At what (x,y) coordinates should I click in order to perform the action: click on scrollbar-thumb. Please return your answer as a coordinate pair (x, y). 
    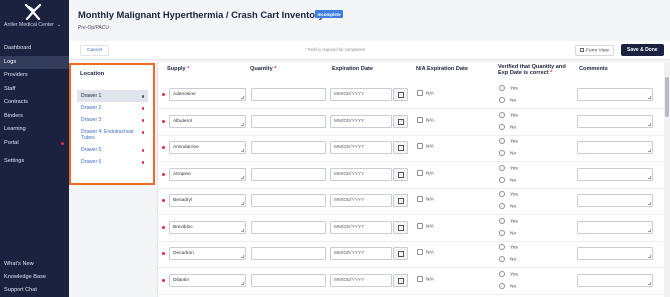
    Looking at the image, I should click on (667, 97).